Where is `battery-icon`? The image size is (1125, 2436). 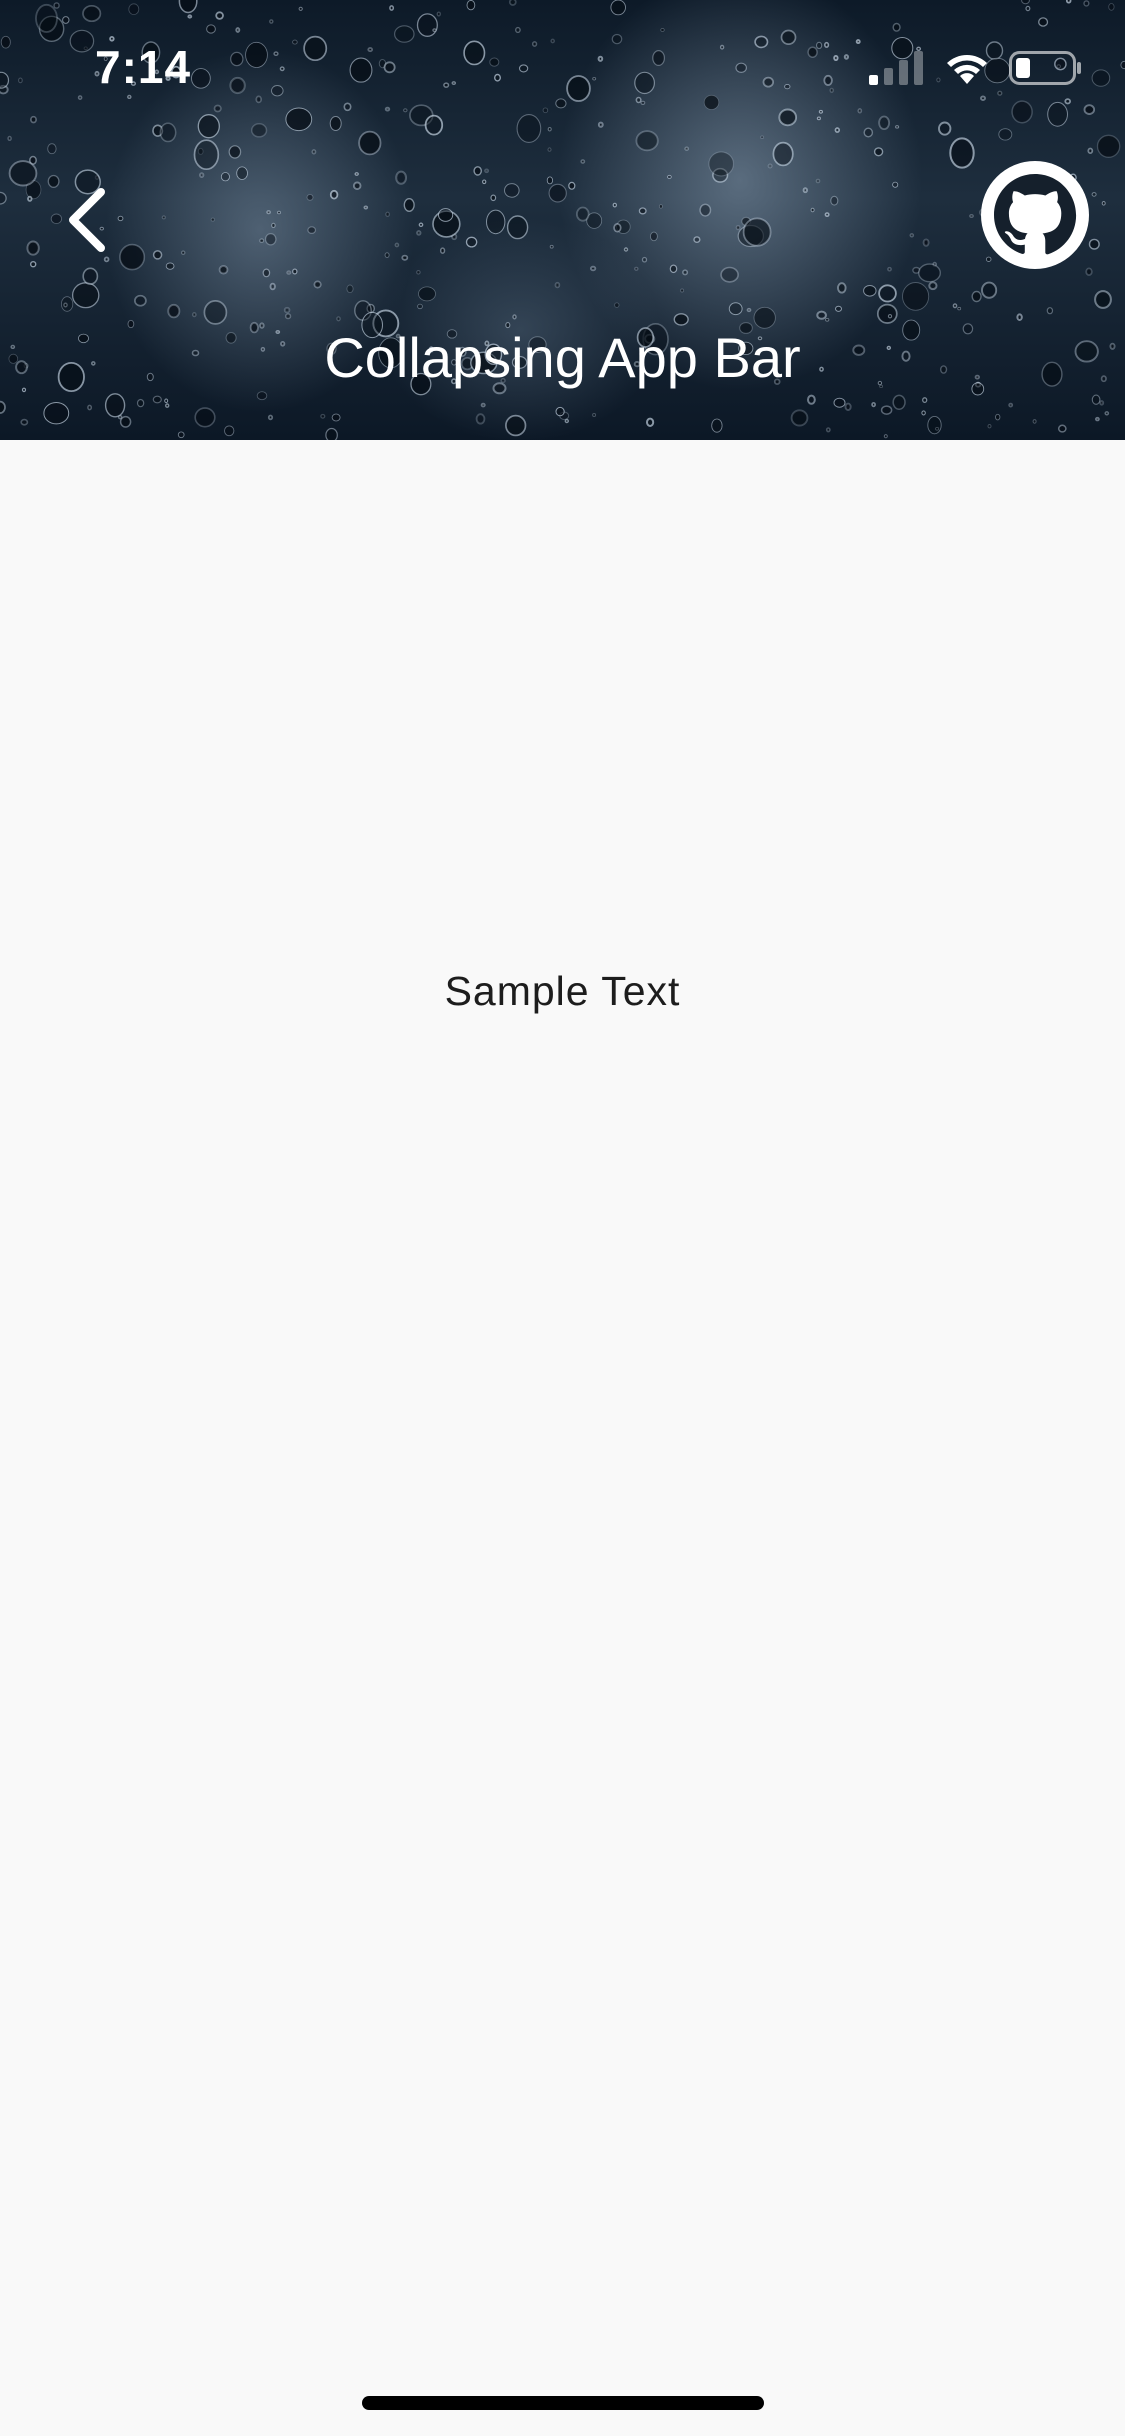
battery-icon is located at coordinates (1045, 68).